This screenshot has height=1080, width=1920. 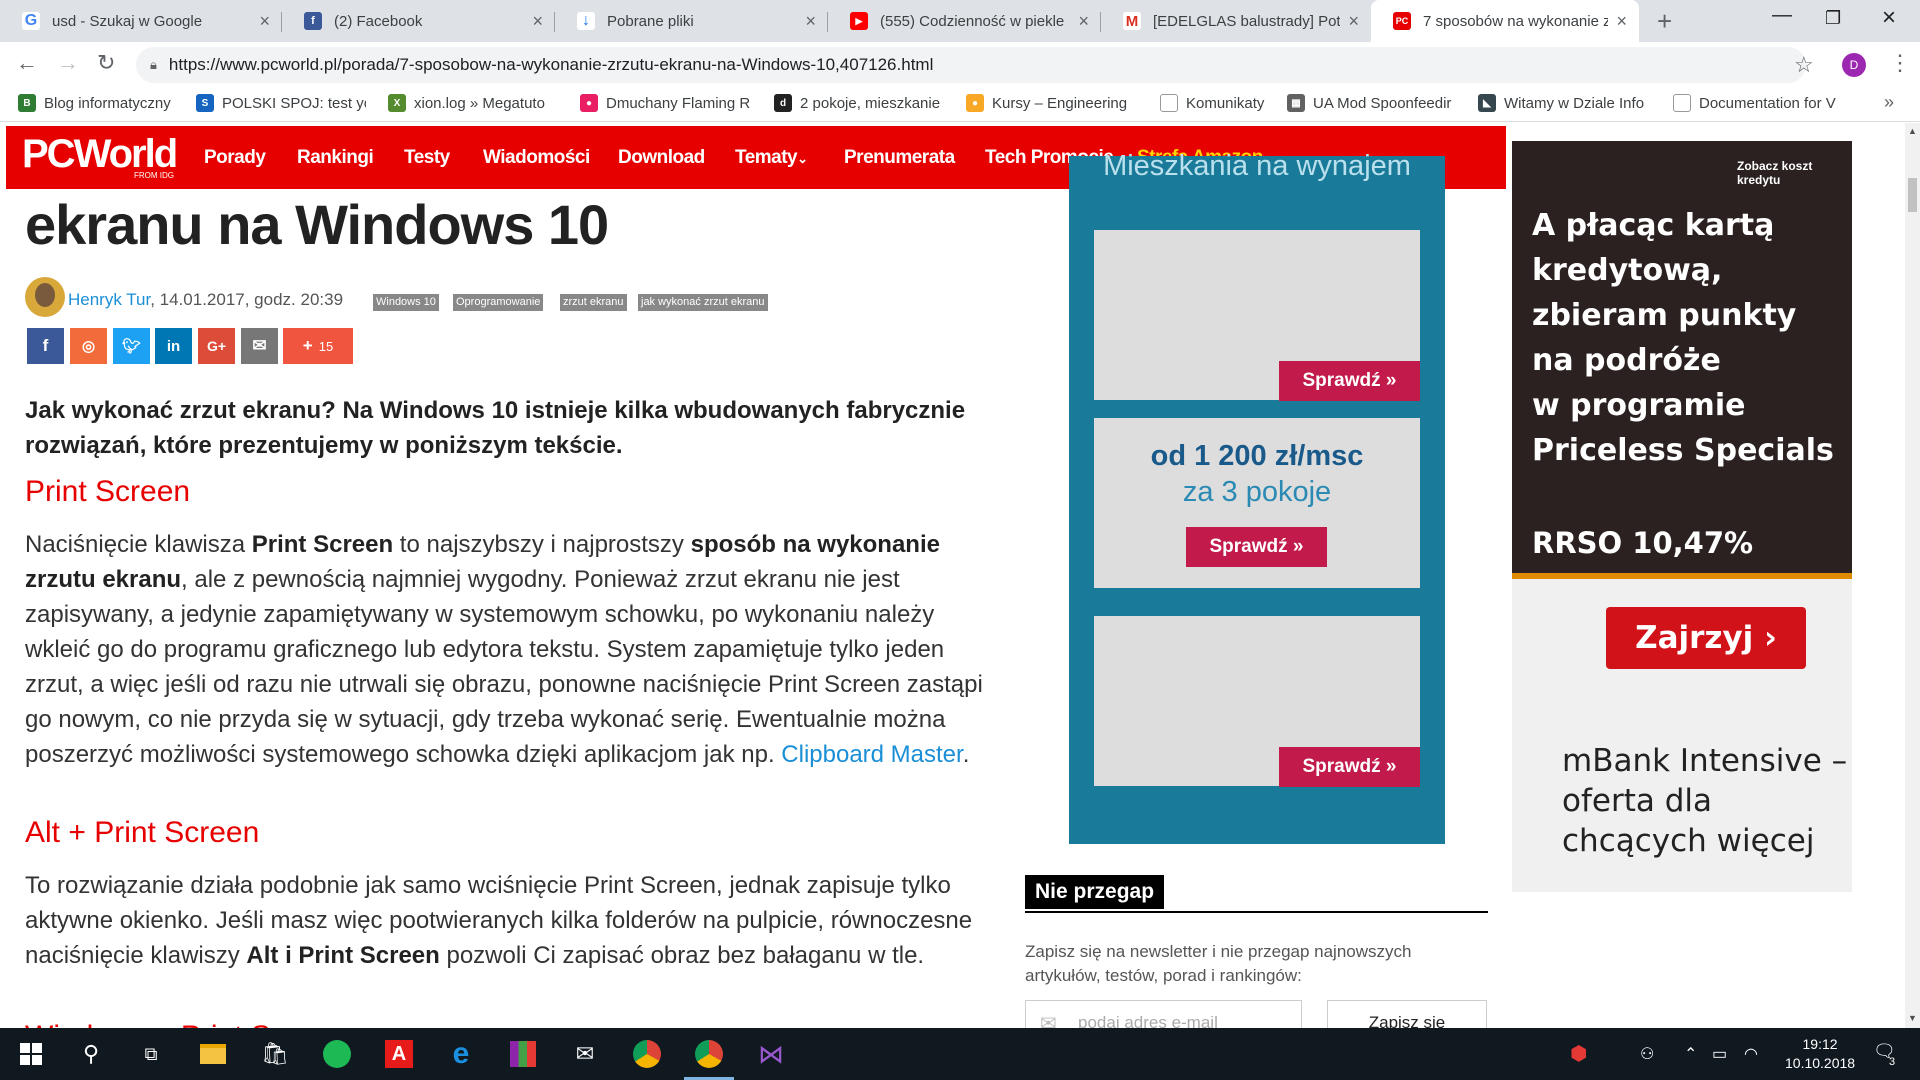 What do you see at coordinates (771, 1054) in the screenshot?
I see `visual-studio-icon: ⋈` at bounding box center [771, 1054].